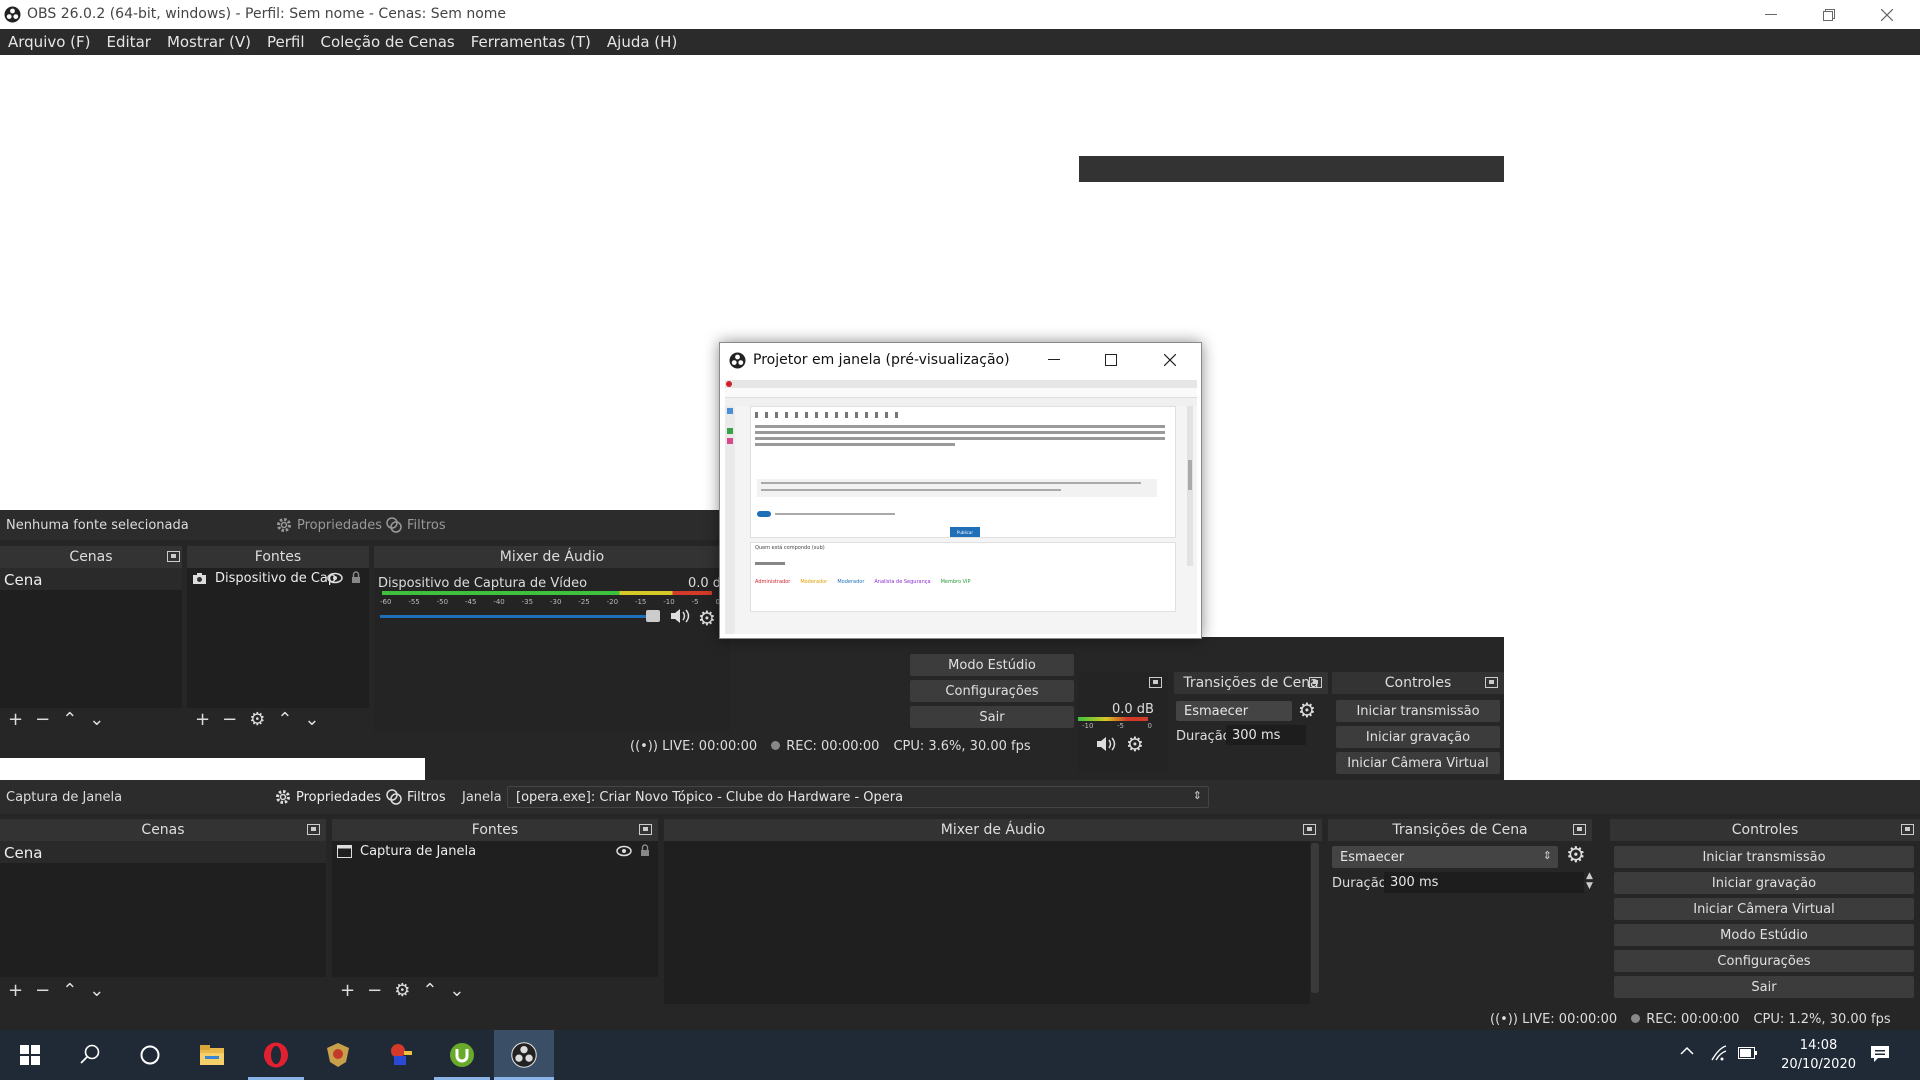  What do you see at coordinates (286, 42) in the screenshot?
I see `menu-perfil: Perfil` at bounding box center [286, 42].